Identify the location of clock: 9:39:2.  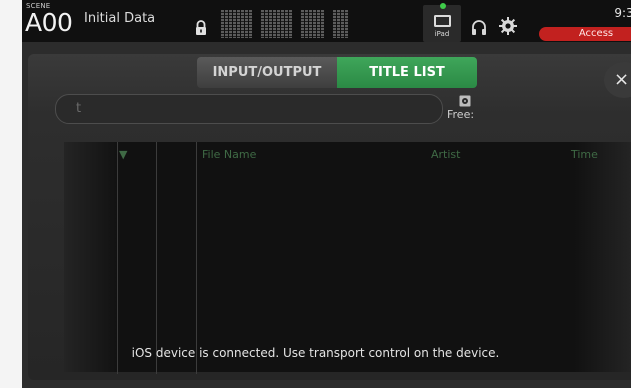
(622, 13).